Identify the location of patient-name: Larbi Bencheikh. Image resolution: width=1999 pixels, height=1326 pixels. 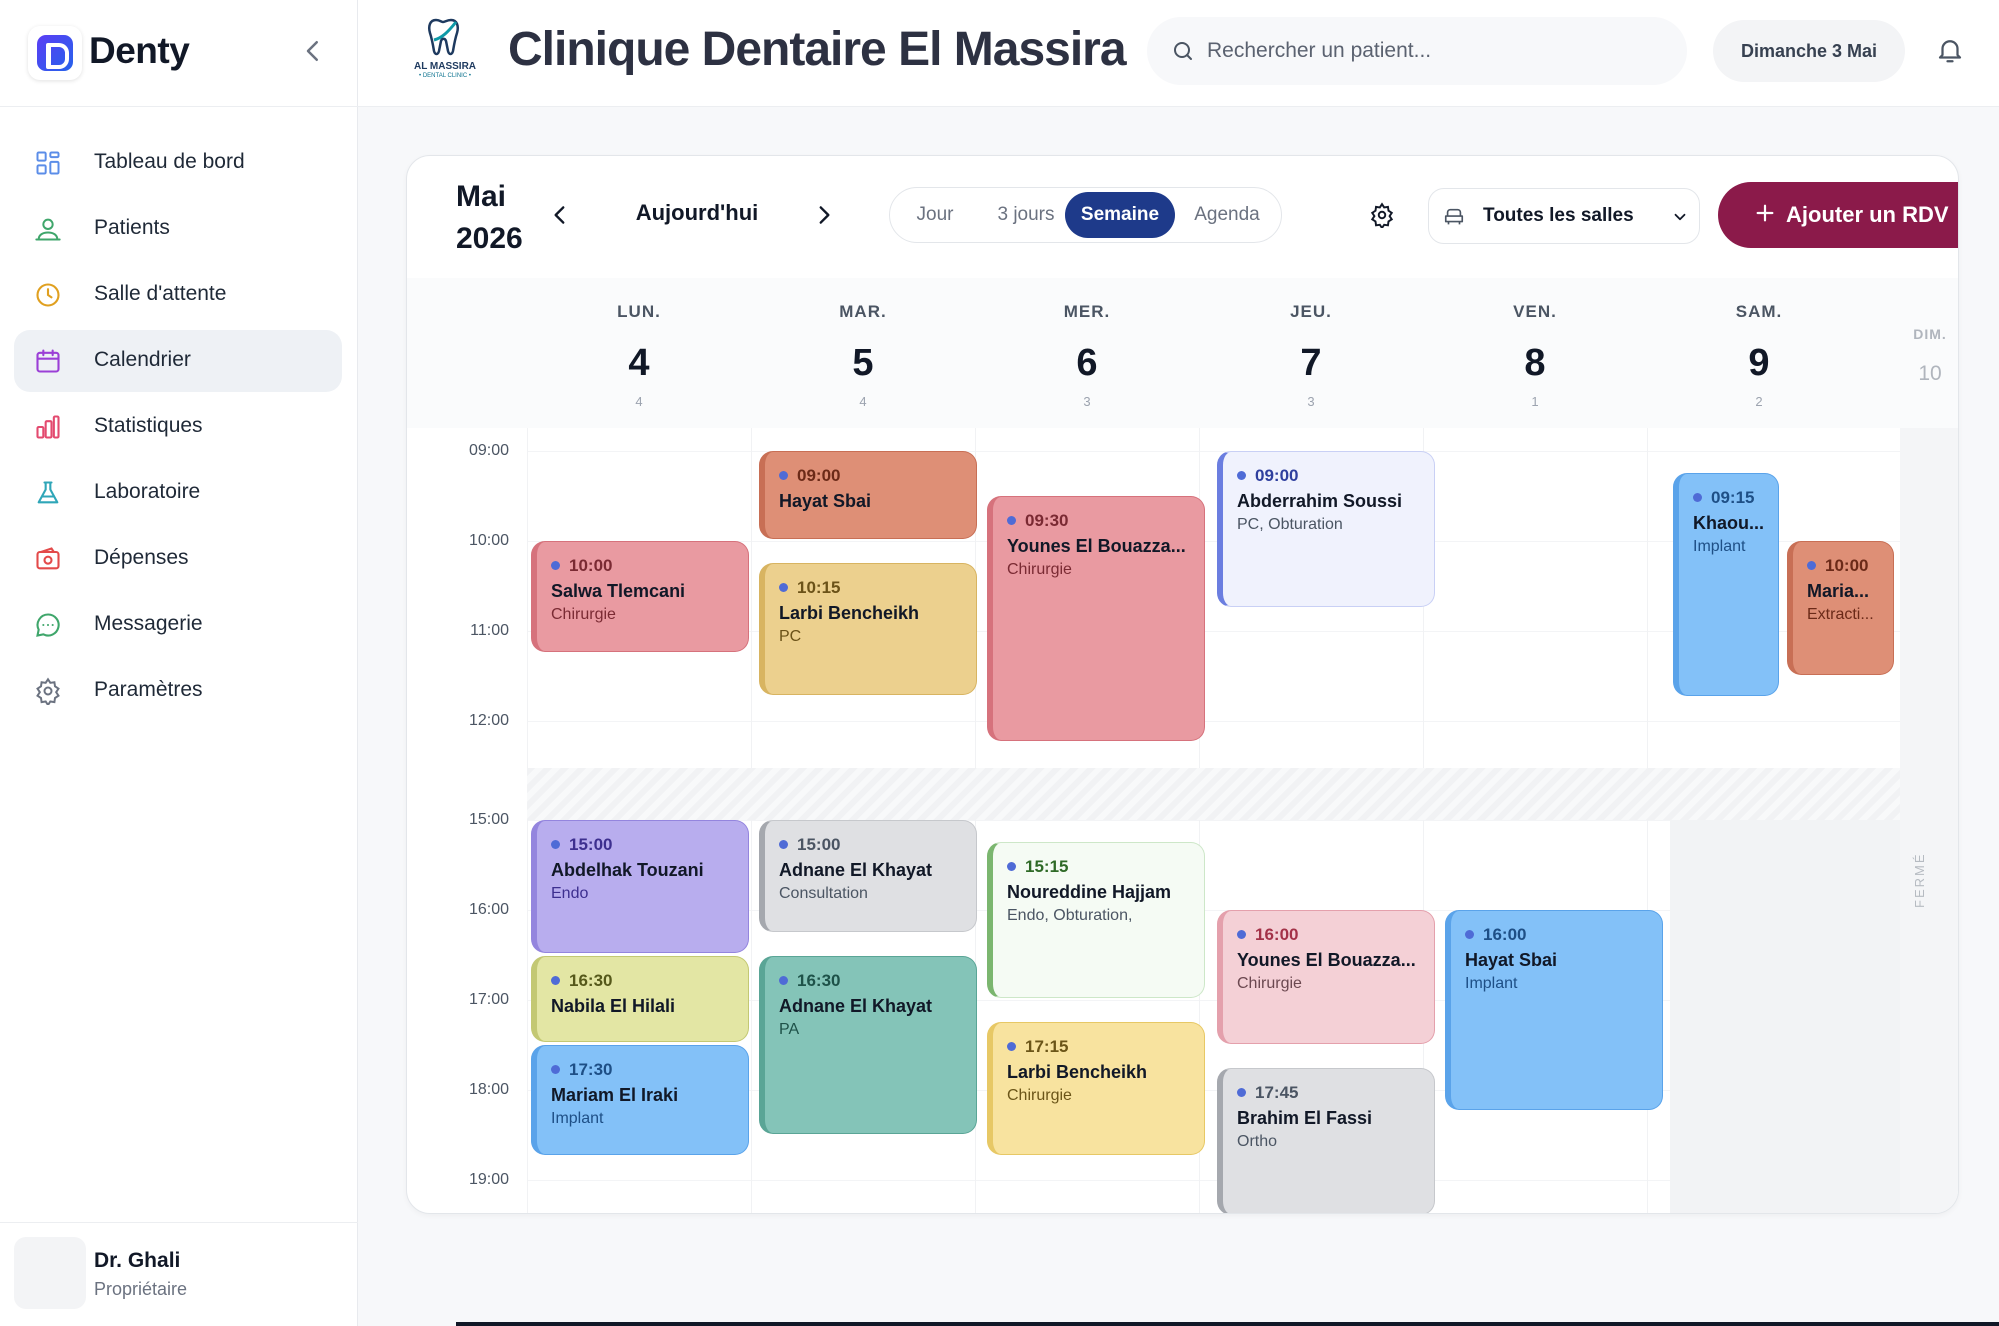
(849, 613).